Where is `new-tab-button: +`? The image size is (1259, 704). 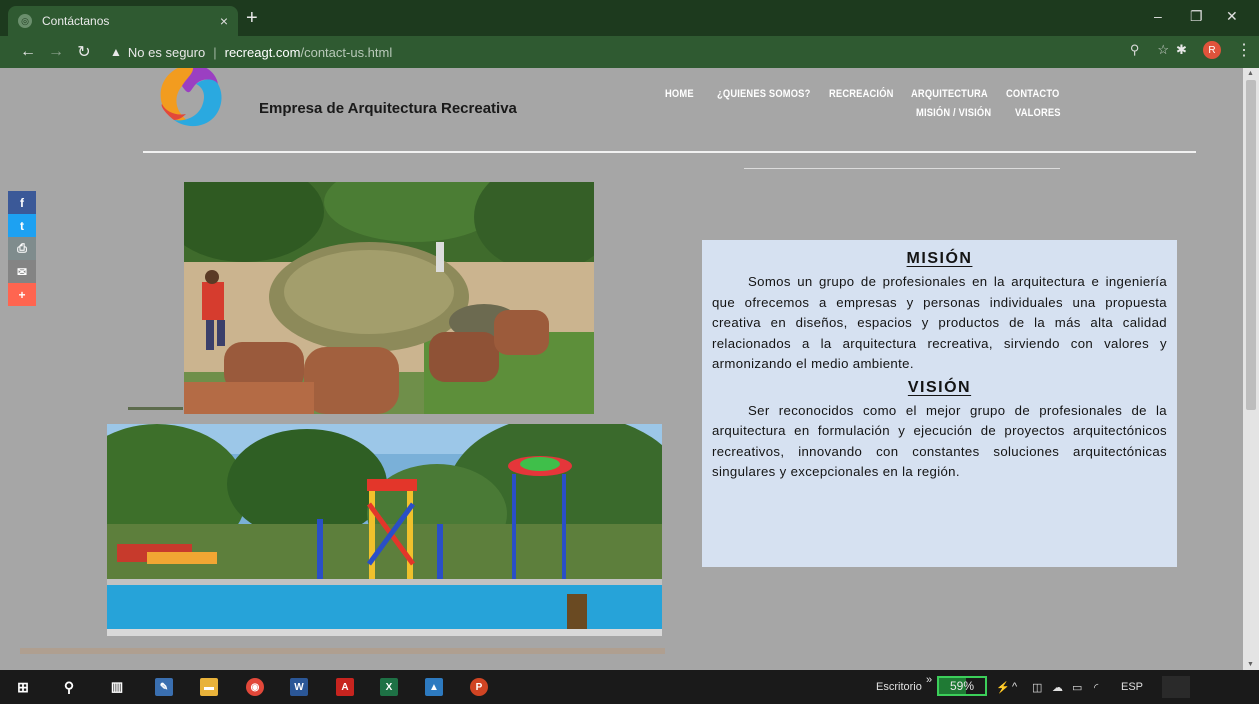 new-tab-button: + is located at coordinates (252, 18).